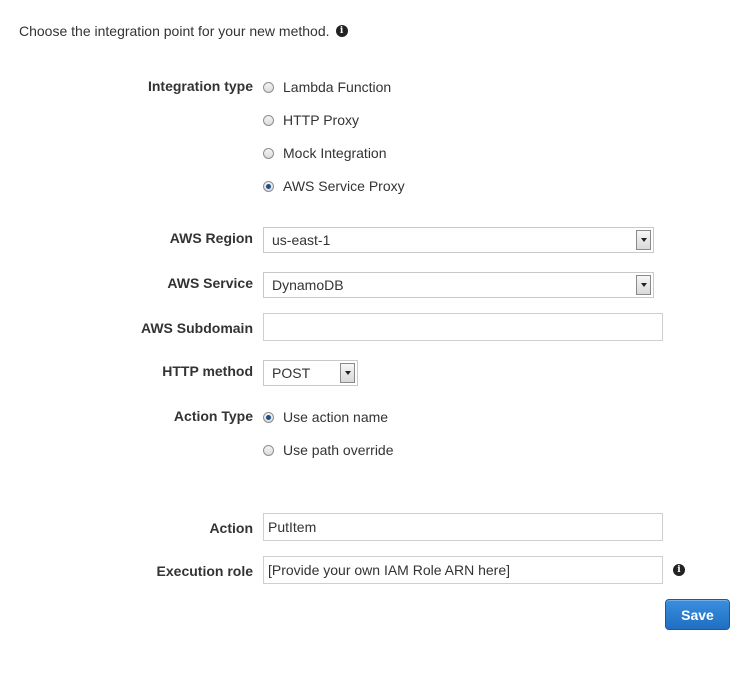  What do you see at coordinates (463, 570) in the screenshot?
I see `execution-role-input: [Provide your own IAM Role ARN here]` at bounding box center [463, 570].